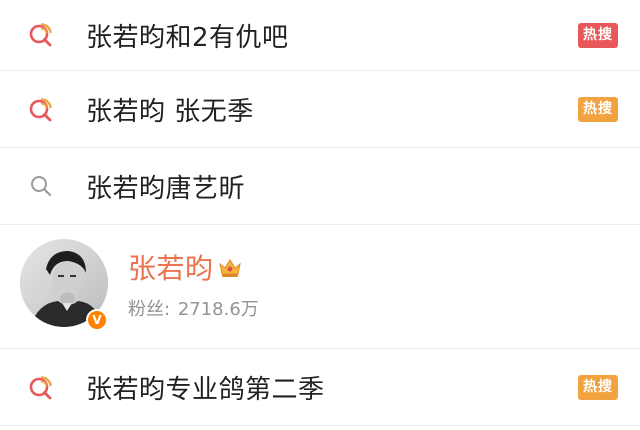  What do you see at coordinates (41, 186) in the screenshot?
I see `search-icon` at bounding box center [41, 186].